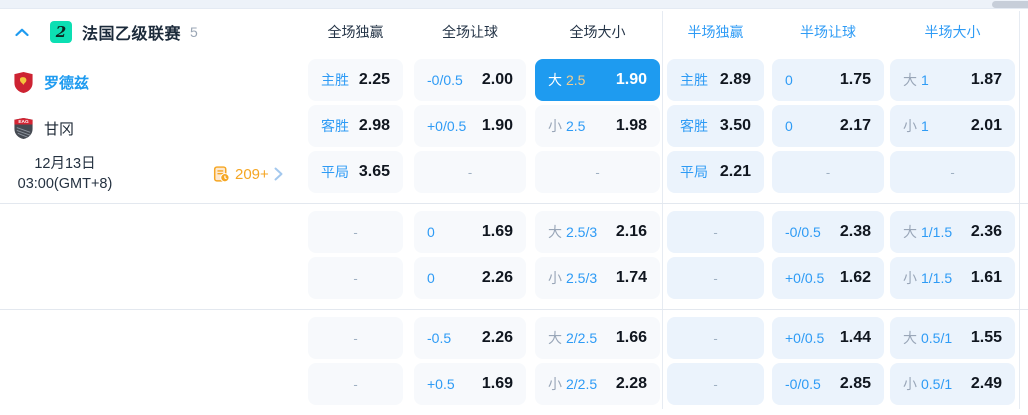  I want to click on odds-cell: 小 2.5/3 1.74, so click(597, 278).